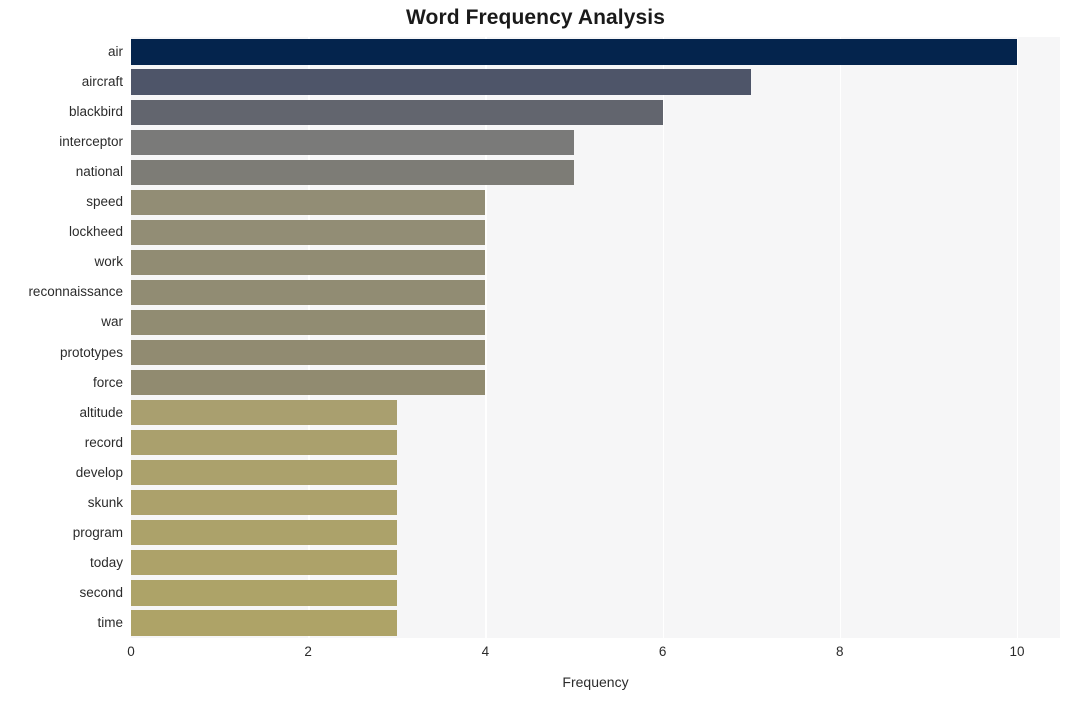 This screenshot has height=701, width=1071. I want to click on y-tick-label-aircraft: aircraft, so click(102, 82).